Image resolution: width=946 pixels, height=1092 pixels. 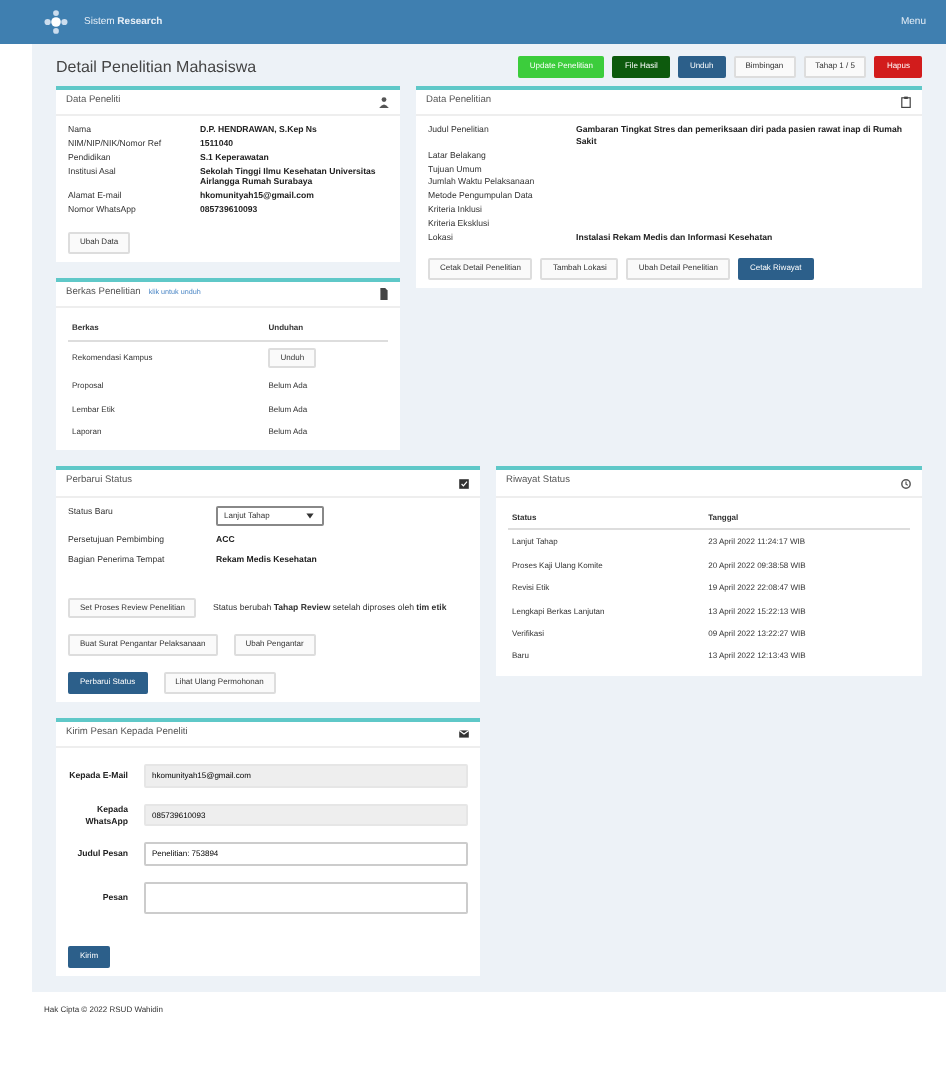 What do you see at coordinates (906, 102) in the screenshot?
I see `clipboard-icon` at bounding box center [906, 102].